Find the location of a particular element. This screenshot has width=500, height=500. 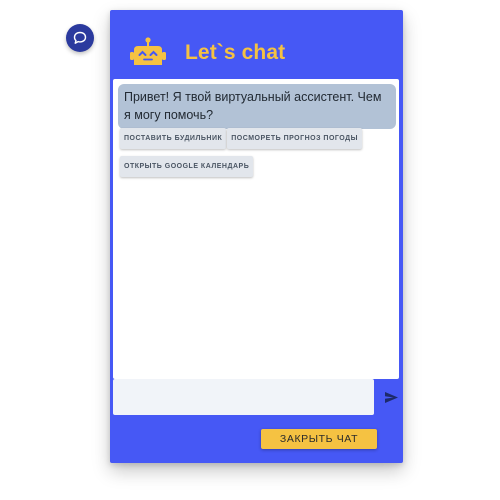

send-icon is located at coordinates (391, 397).